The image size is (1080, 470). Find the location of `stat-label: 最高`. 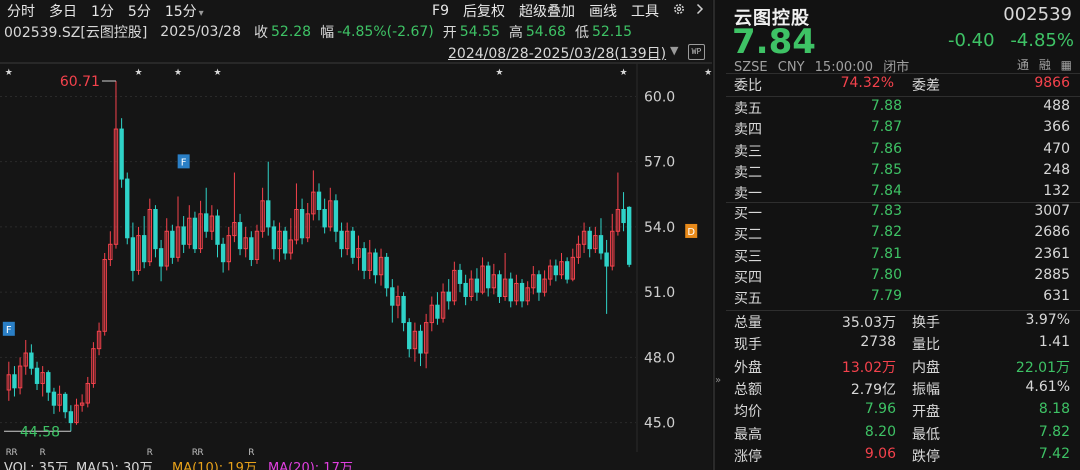

stat-label: 最高 is located at coordinates (748, 434).